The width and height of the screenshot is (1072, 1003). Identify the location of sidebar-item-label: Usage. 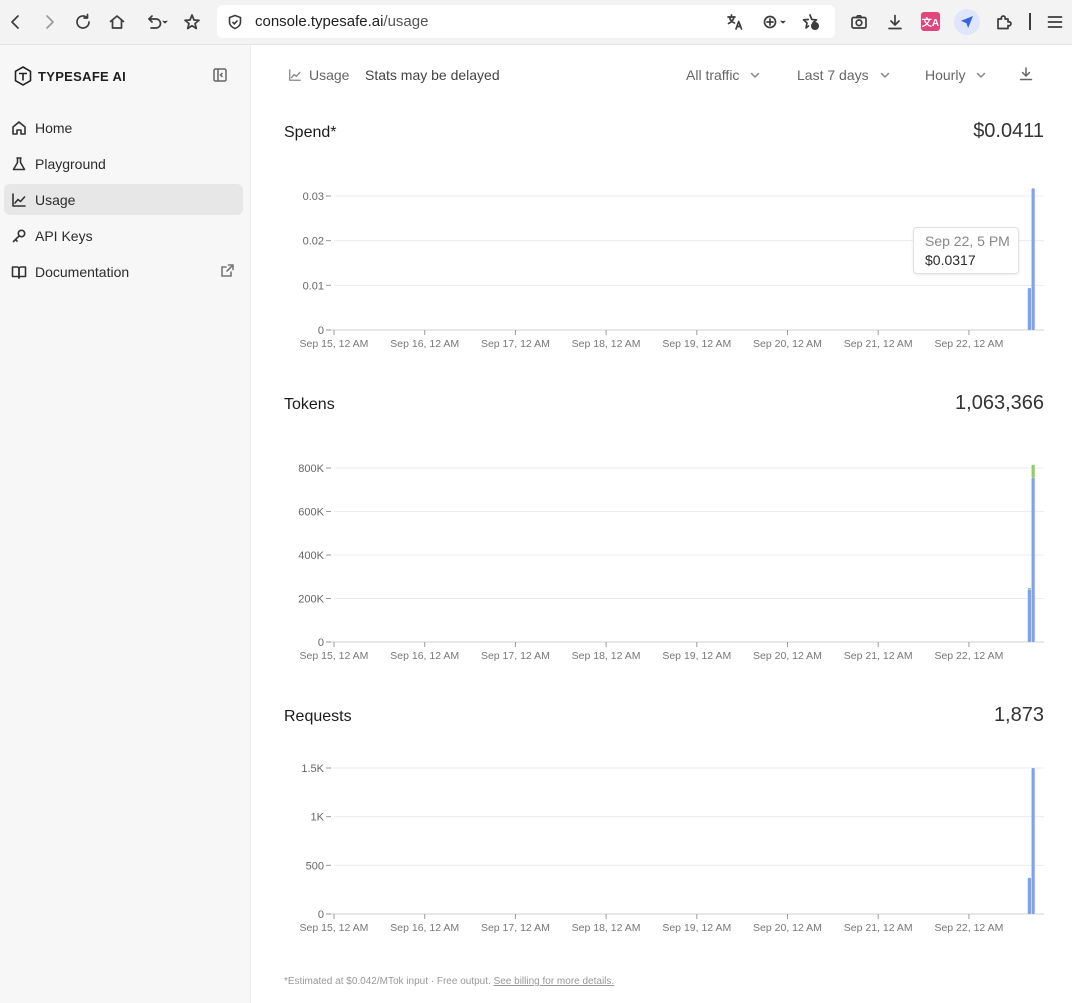
(55, 199).